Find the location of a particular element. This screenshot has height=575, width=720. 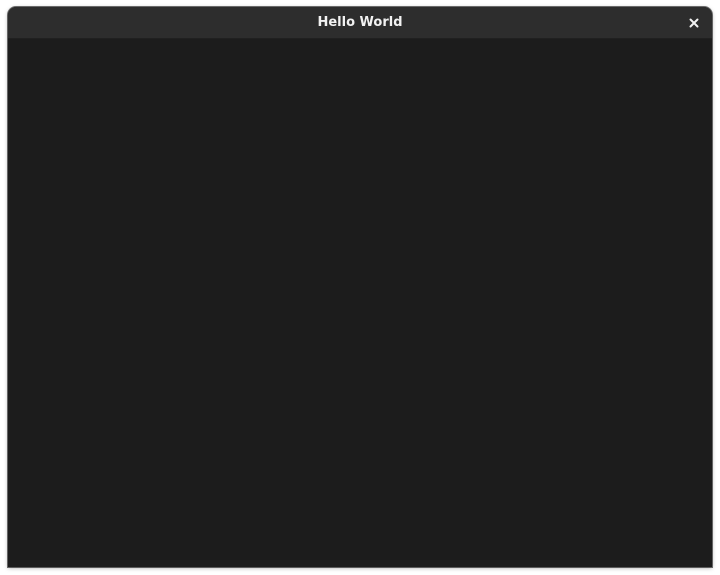

close-button is located at coordinates (694, 23).